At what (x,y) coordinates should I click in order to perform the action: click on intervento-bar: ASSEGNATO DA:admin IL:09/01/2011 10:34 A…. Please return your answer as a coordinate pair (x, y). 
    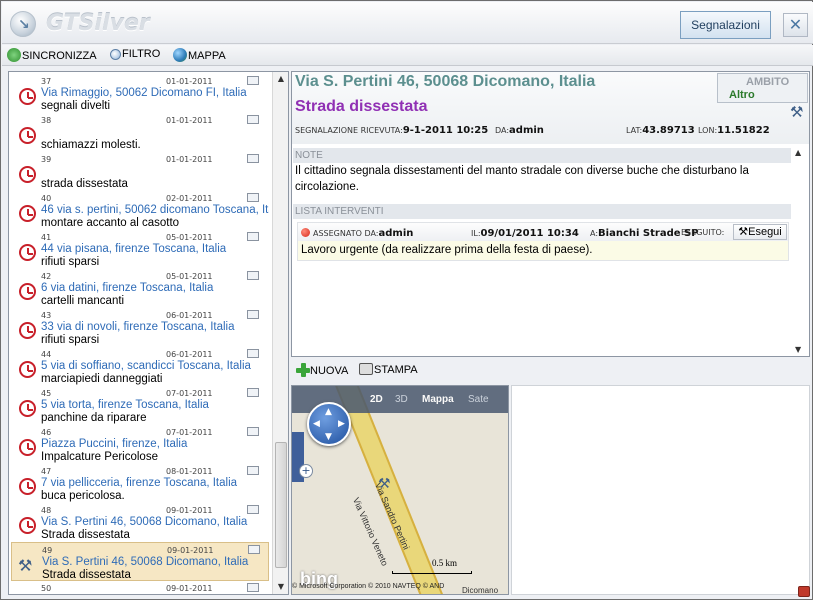
    Looking at the image, I should click on (543, 232).